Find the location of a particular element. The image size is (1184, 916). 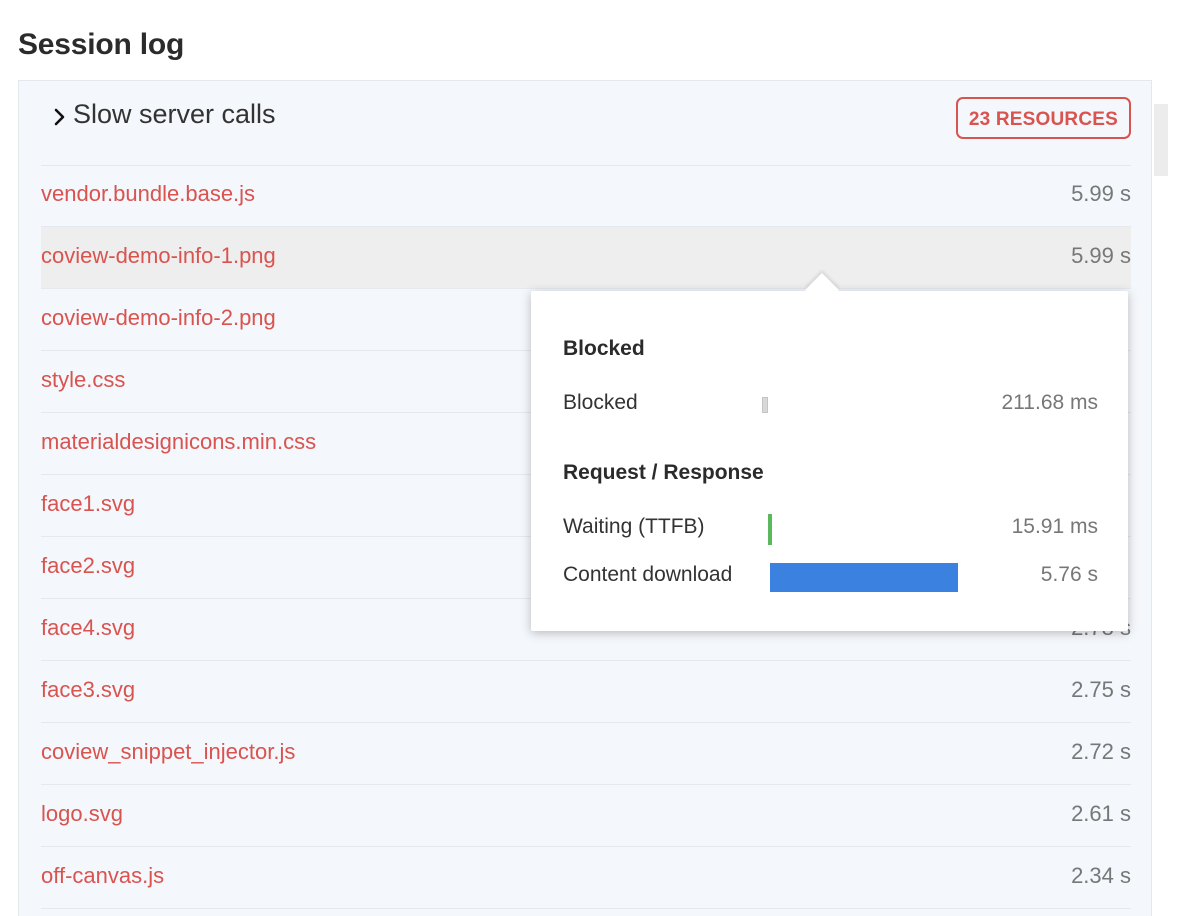

table-row: off-canvas.js 2.34 s is located at coordinates (586, 878).